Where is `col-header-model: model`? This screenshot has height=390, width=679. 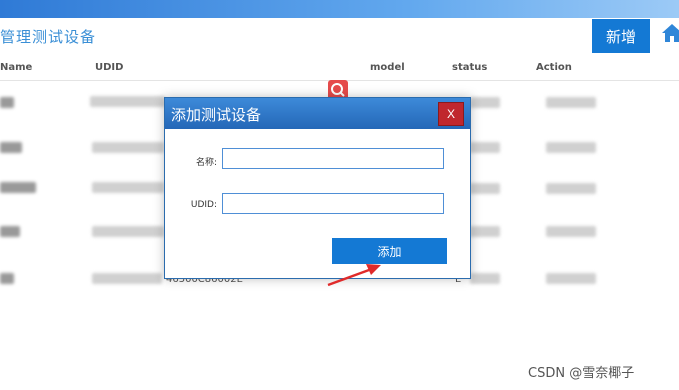 col-header-model: model is located at coordinates (387, 67).